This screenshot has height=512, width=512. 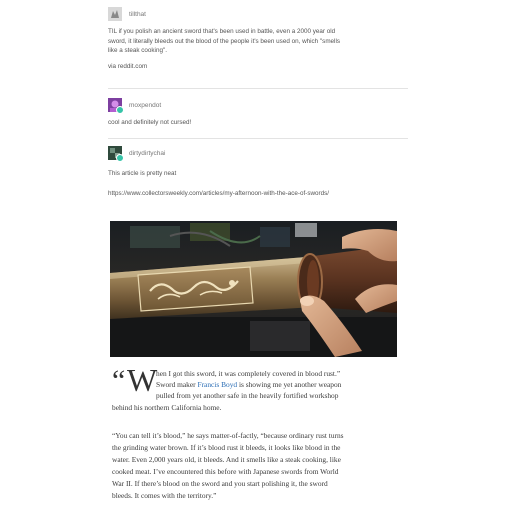 What do you see at coordinates (145, 105) in the screenshot?
I see `username: moxpendot` at bounding box center [145, 105].